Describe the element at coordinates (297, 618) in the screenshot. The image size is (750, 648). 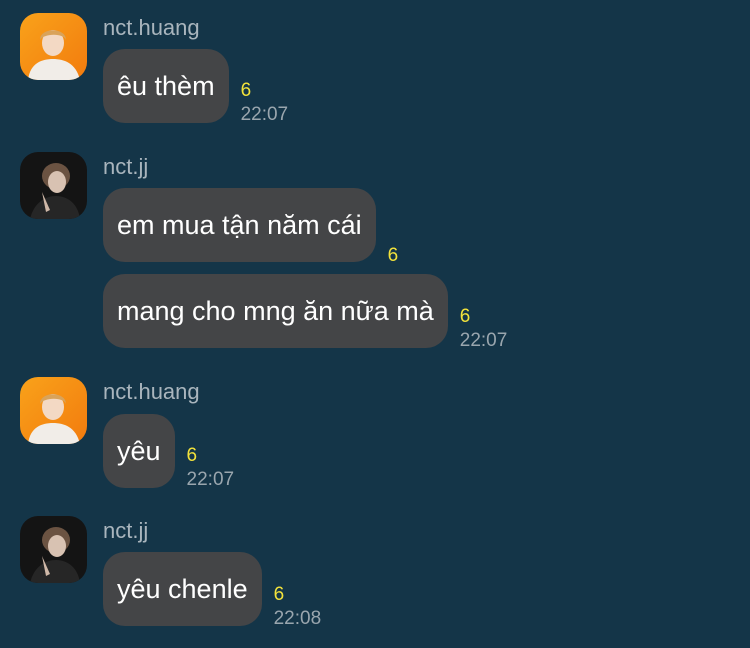
I see `timestamp: 22:08` at that location.